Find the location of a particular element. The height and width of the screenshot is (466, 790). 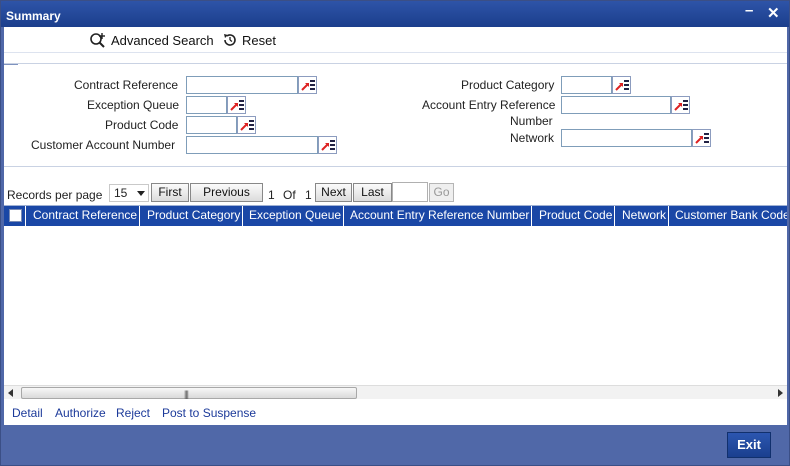

column-product-category: Product Category is located at coordinates (193, 216).